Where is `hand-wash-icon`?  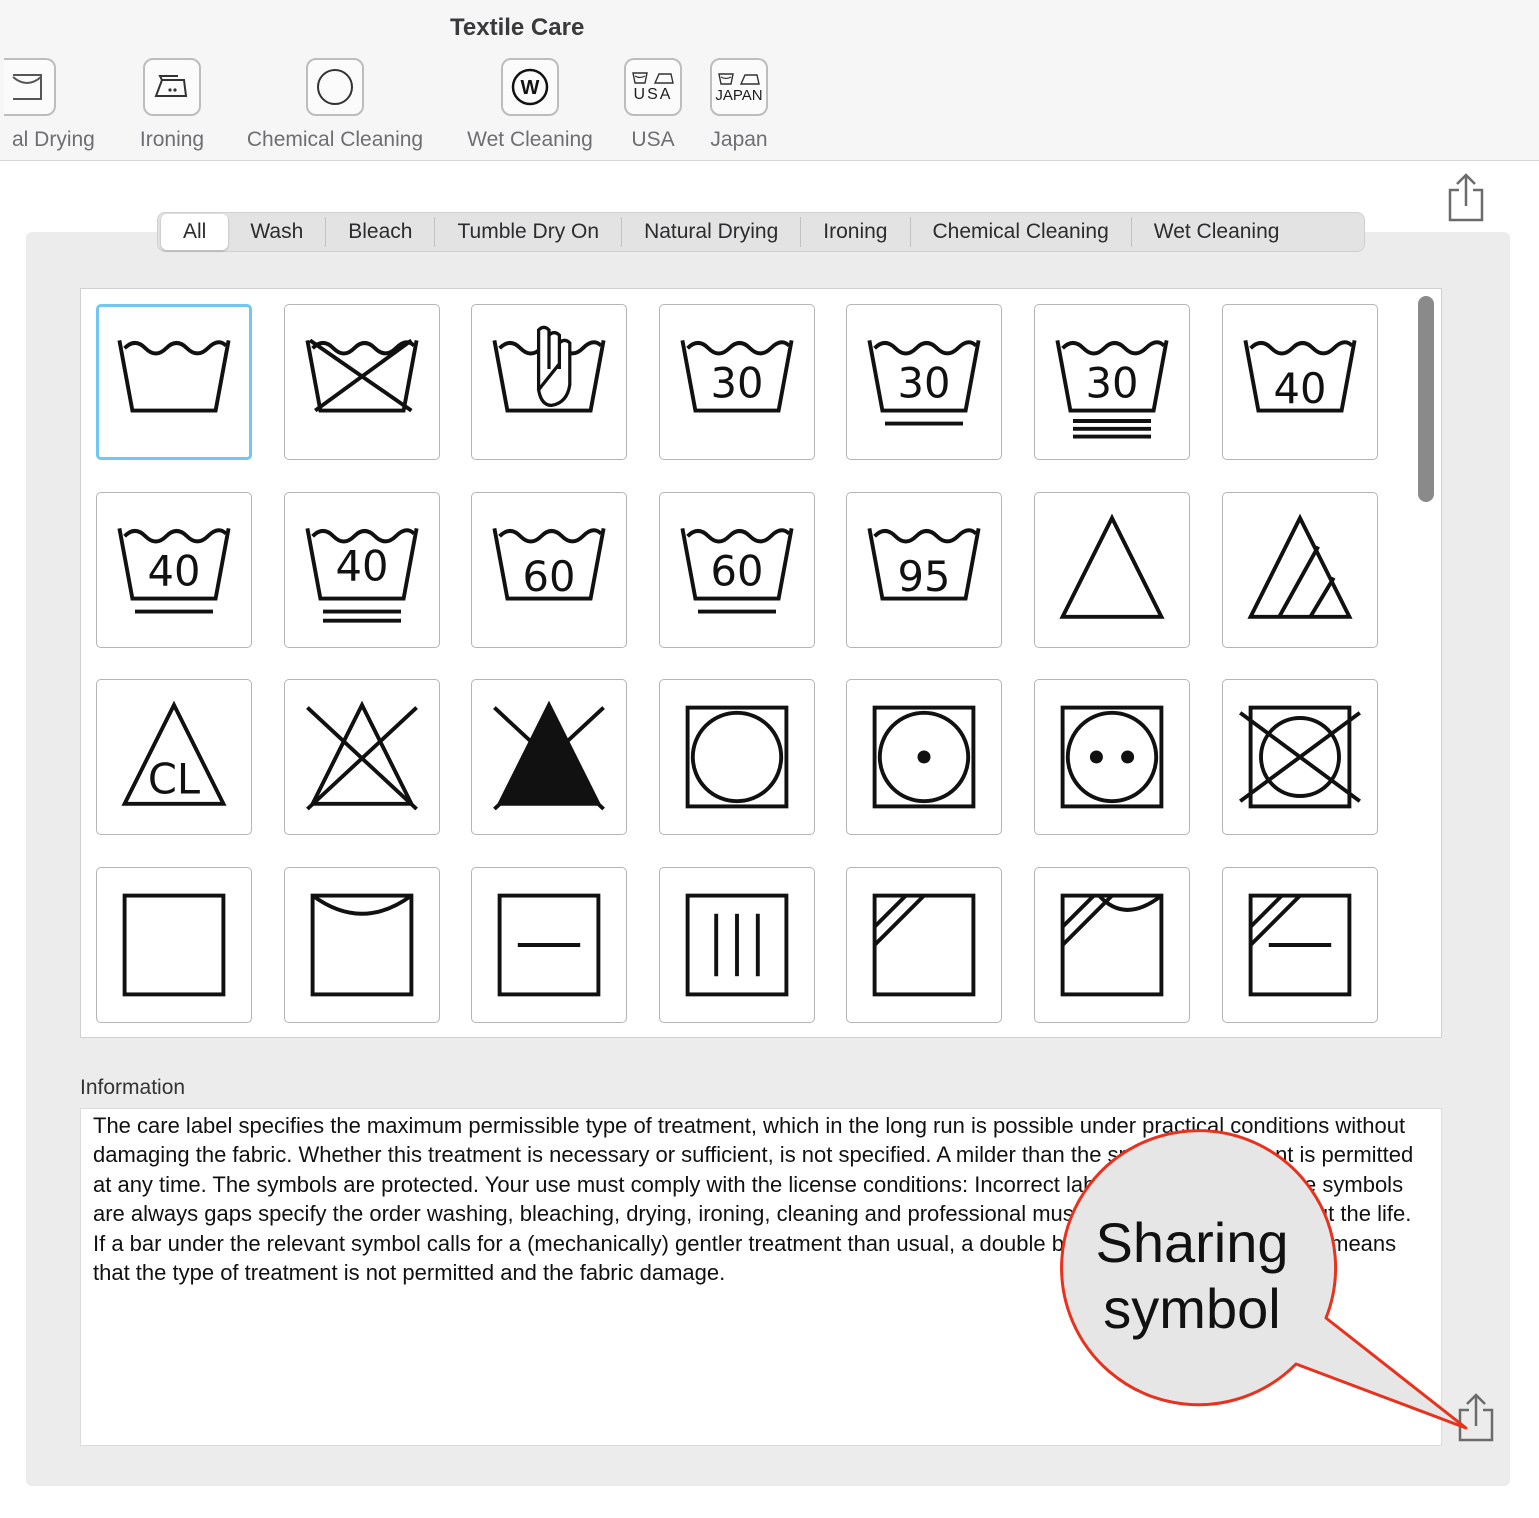
hand-wash-icon is located at coordinates (549, 369).